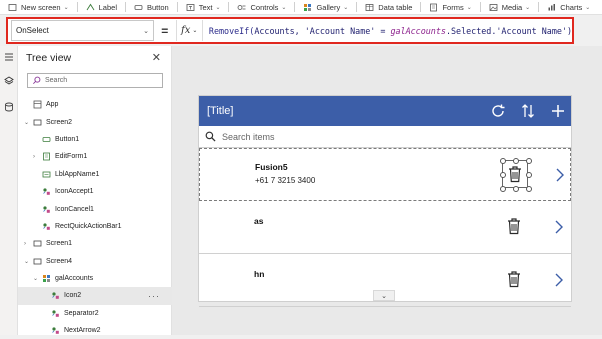  What do you see at coordinates (9, 190) in the screenshot?
I see `left-icon-rail` at bounding box center [9, 190].